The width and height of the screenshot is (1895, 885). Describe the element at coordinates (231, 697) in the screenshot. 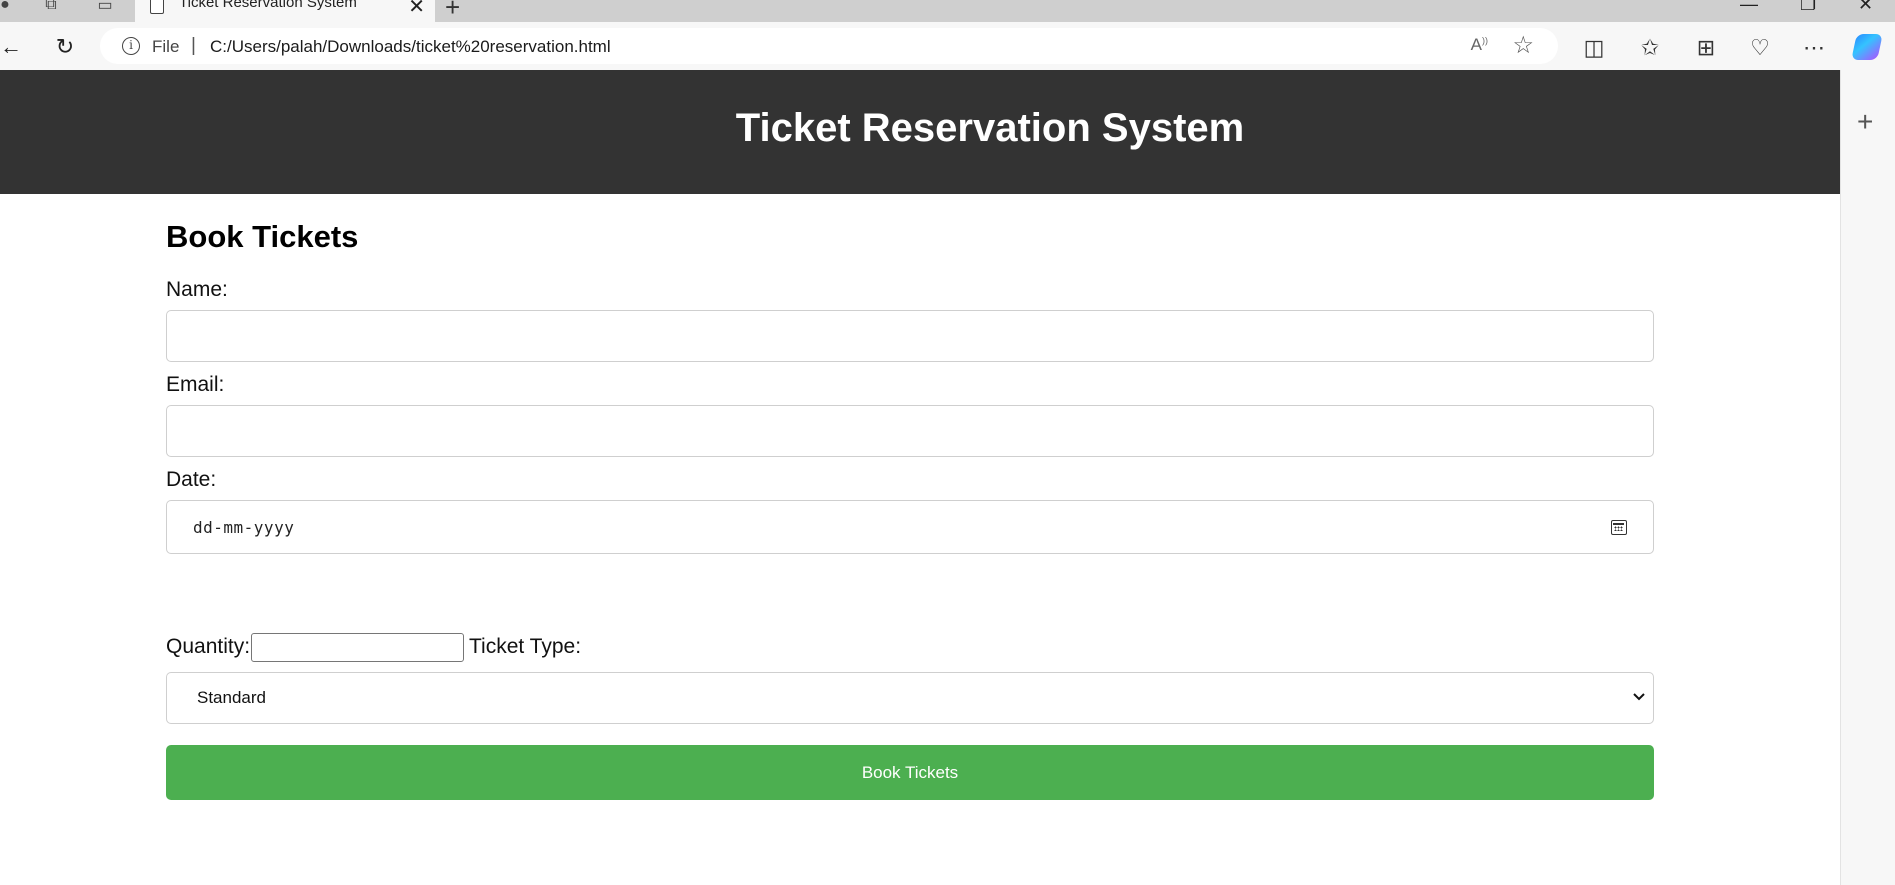

I see `ticket-type-selected: Standard` at that location.